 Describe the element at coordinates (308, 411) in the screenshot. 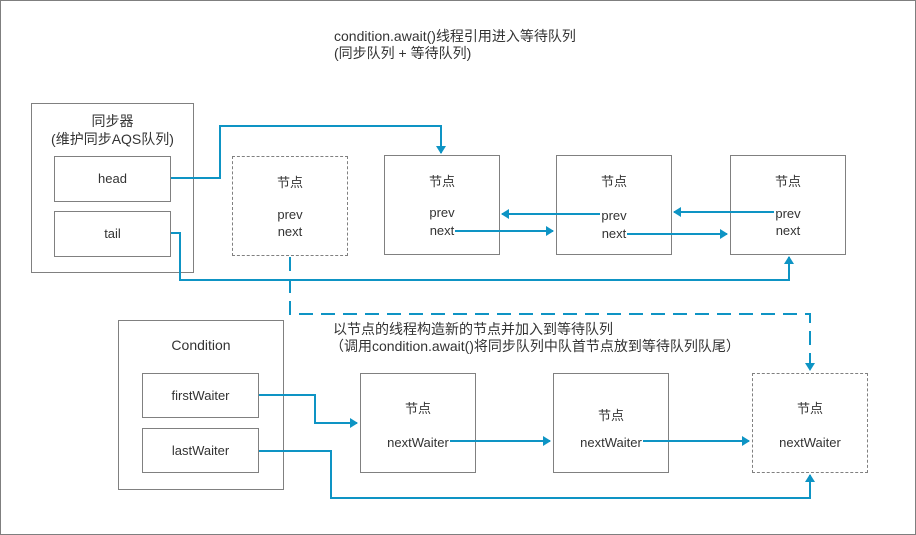

I see `first-waiter-arrow` at that location.